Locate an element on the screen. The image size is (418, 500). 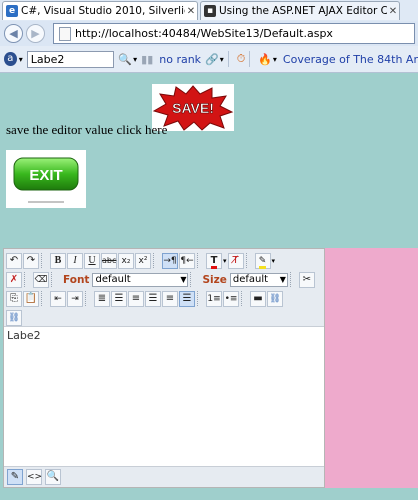
bold-button: B is located at coordinates (58, 260).